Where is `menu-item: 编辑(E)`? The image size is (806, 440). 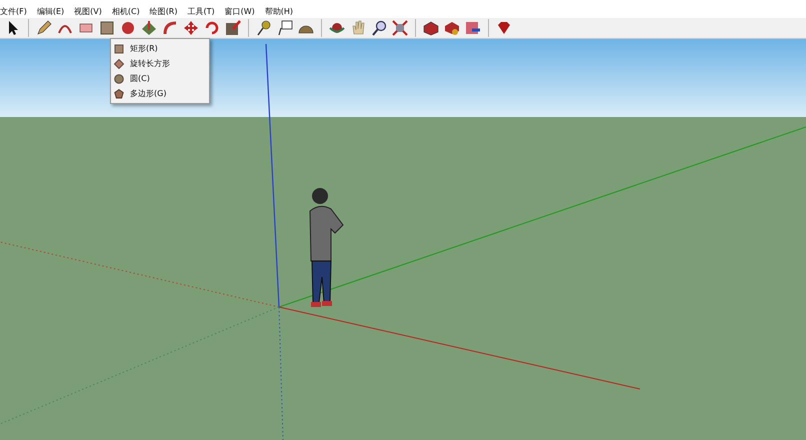 menu-item: 编辑(E) is located at coordinates (50, 12).